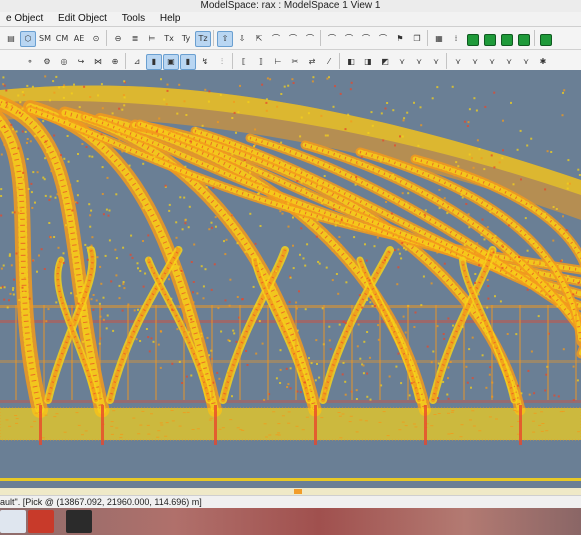  I want to click on flange-icon: ⊕, so click(115, 62).